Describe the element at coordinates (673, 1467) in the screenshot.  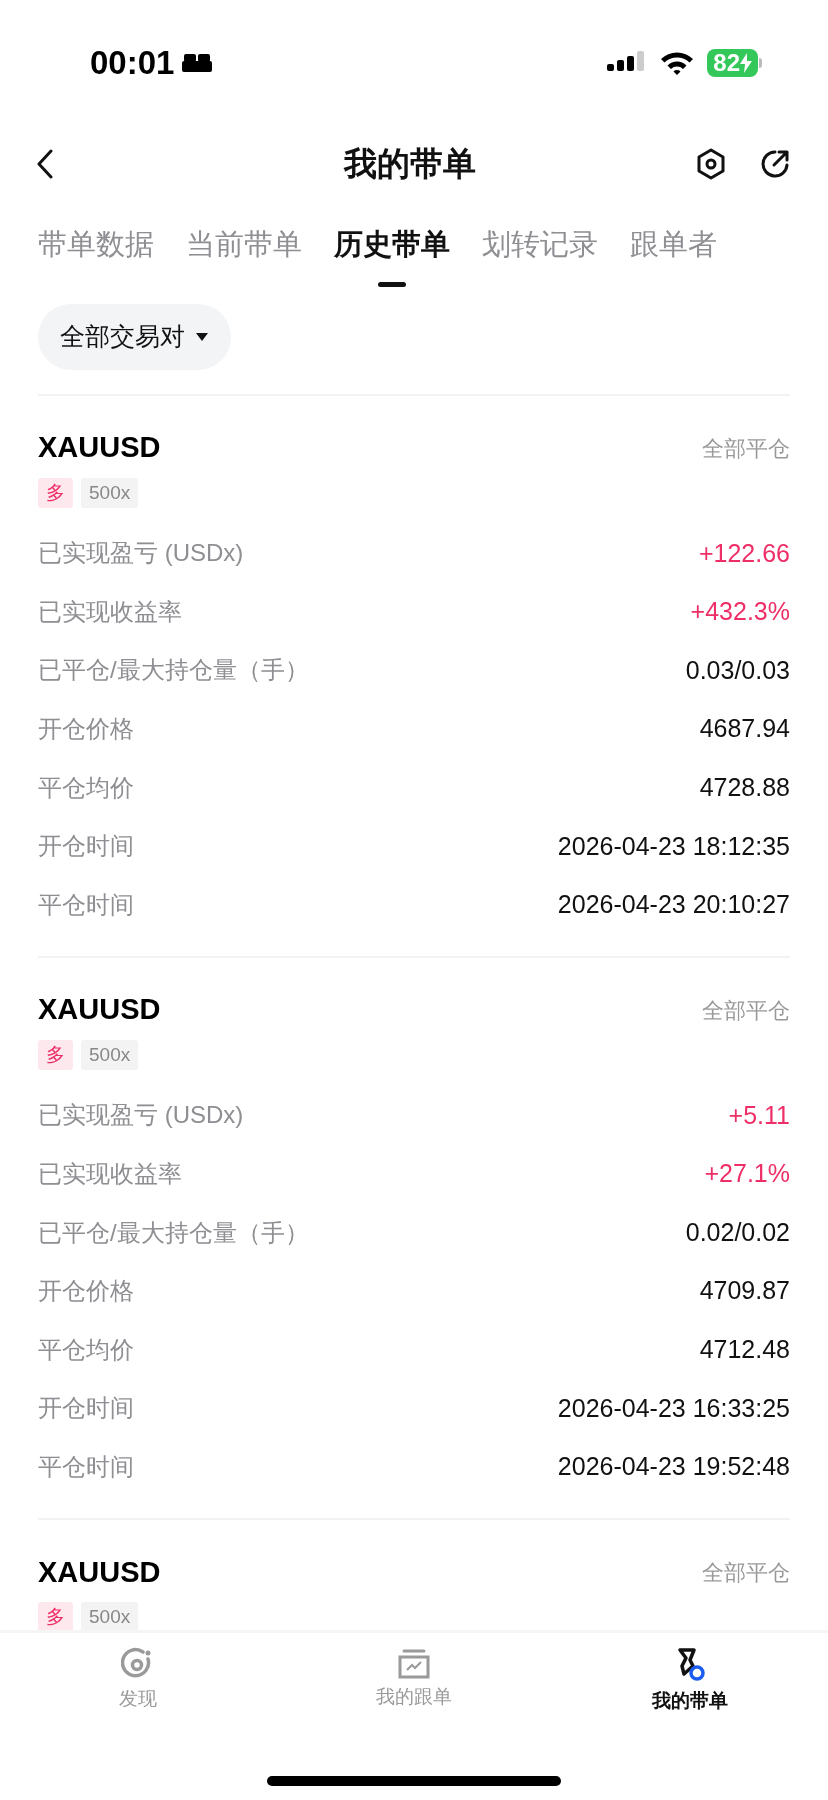
I see `field-value: 2026-04-23 19:52:48` at that location.